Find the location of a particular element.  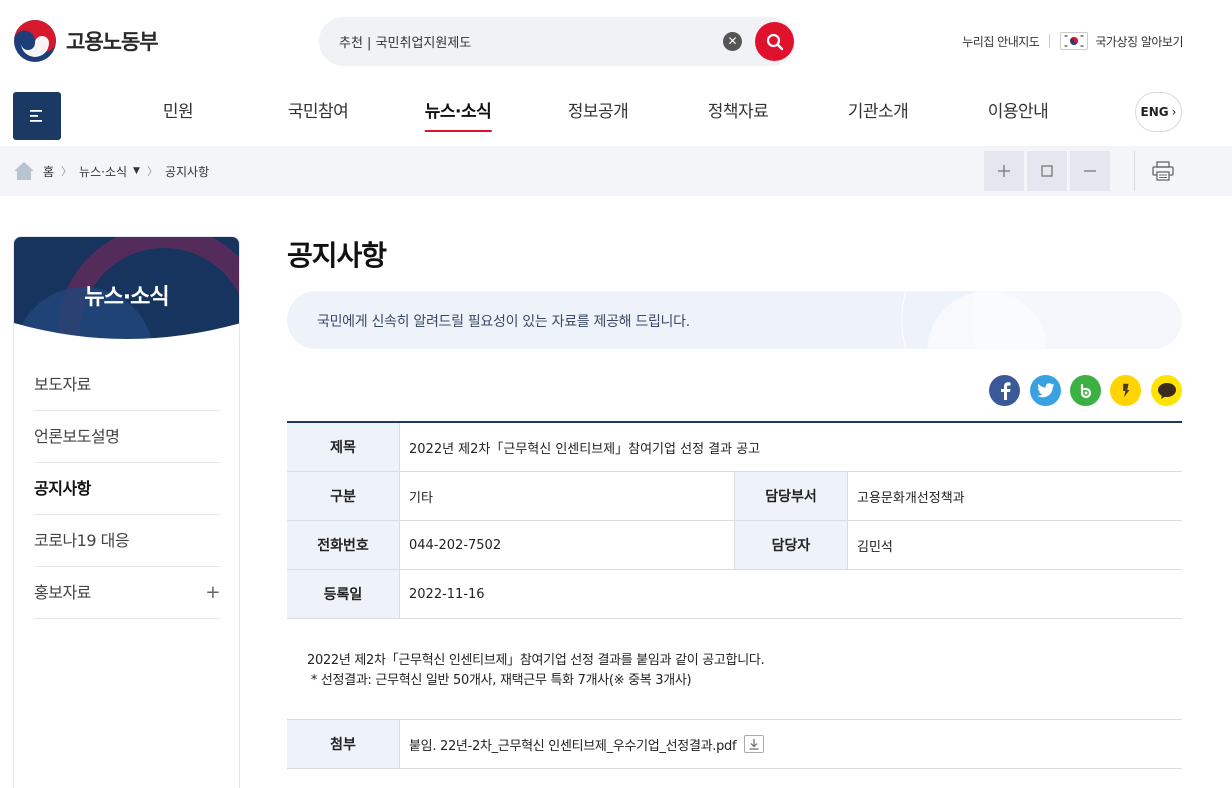

table-row: 전화번호 044-202-7502 담당자 김민석 is located at coordinates (734, 545).